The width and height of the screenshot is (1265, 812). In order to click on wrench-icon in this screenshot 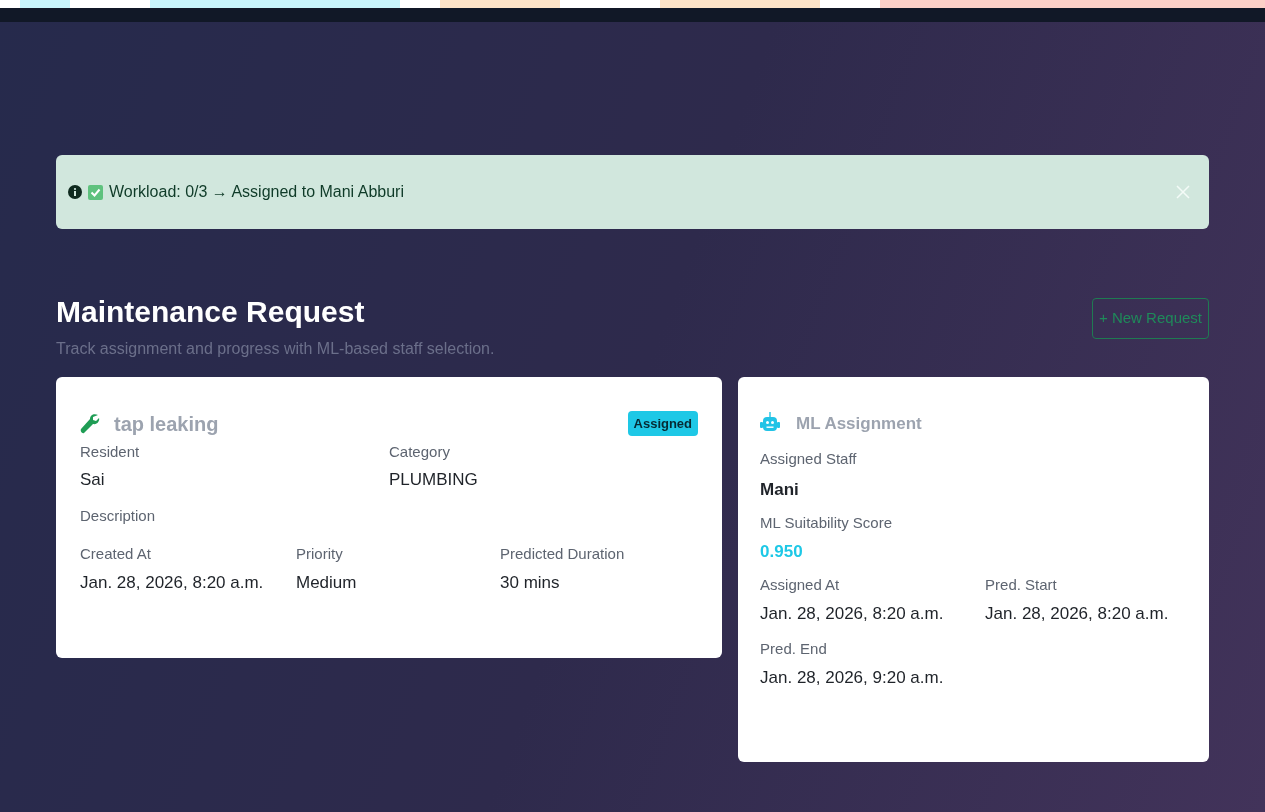, I will do `click(90, 423)`.